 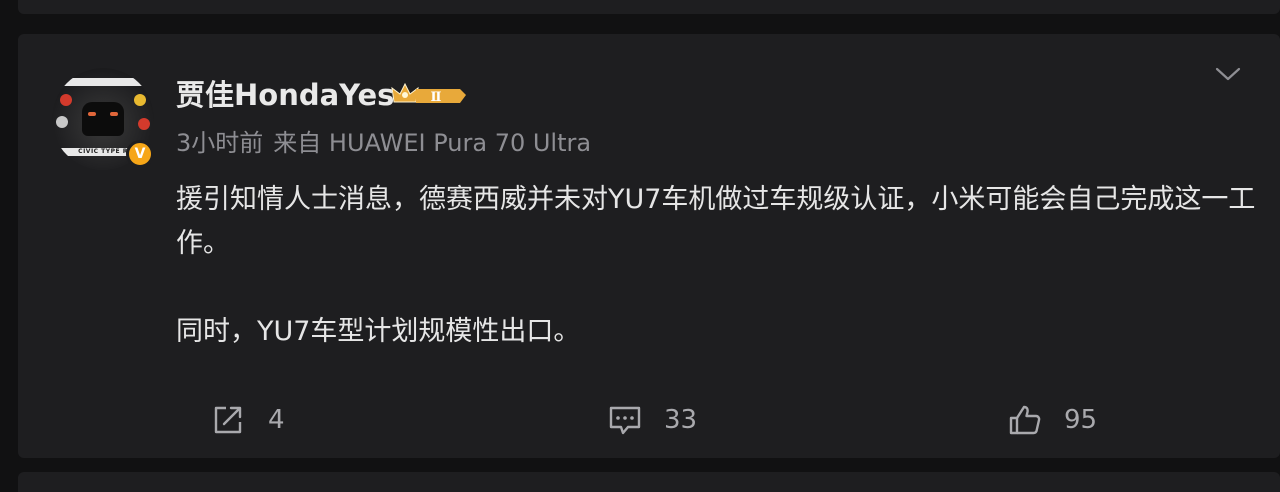 I want to click on verified-badge: V, so click(x=140, y=154).